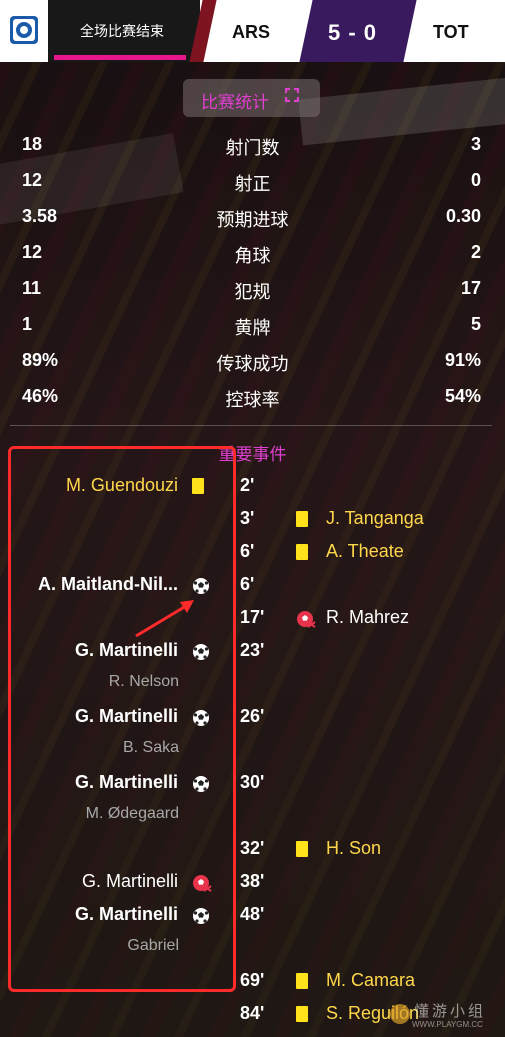 Image resolution: width=505 pixels, height=1037 pixels. I want to click on stat-away-value: 0.30, so click(463, 216).